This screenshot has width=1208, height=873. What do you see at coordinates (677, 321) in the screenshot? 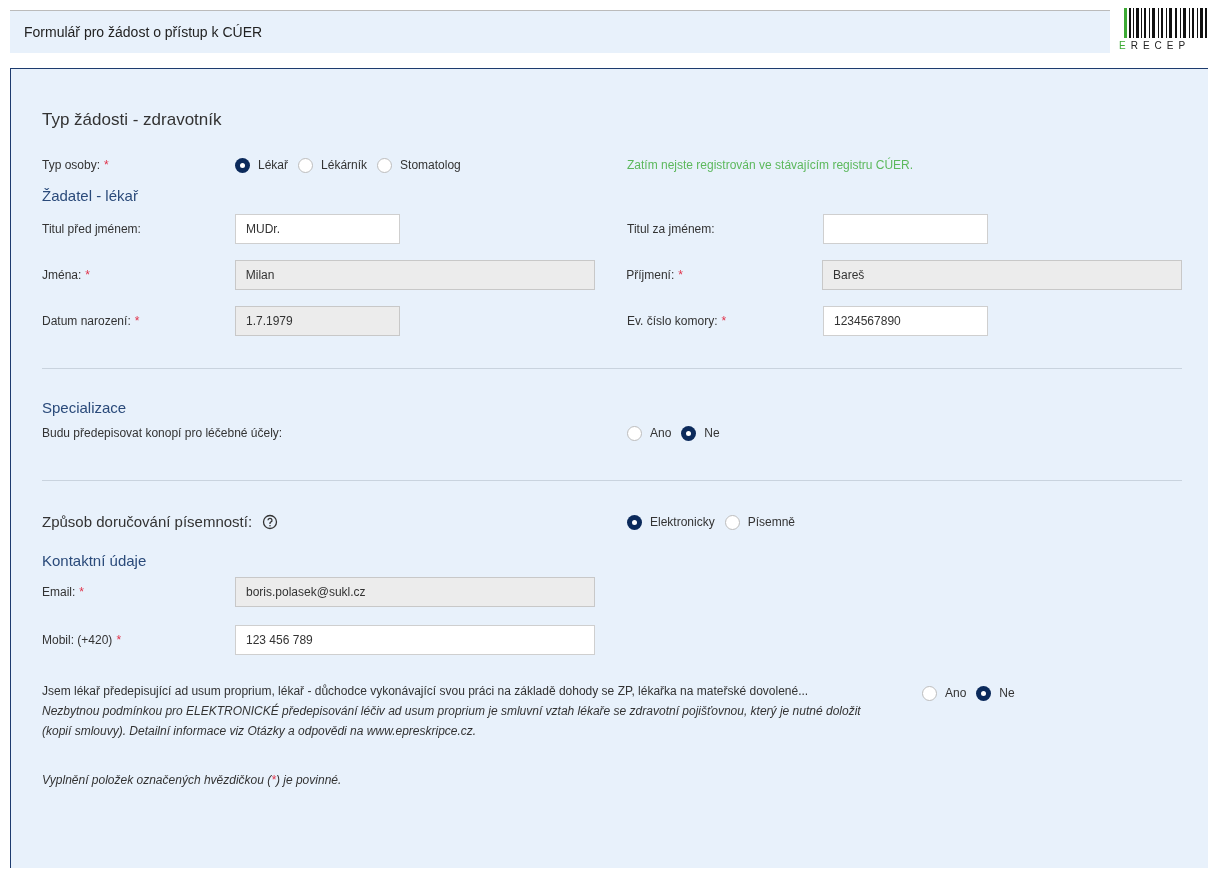
I see `field-label: Ev. číslo komory: *` at bounding box center [677, 321].